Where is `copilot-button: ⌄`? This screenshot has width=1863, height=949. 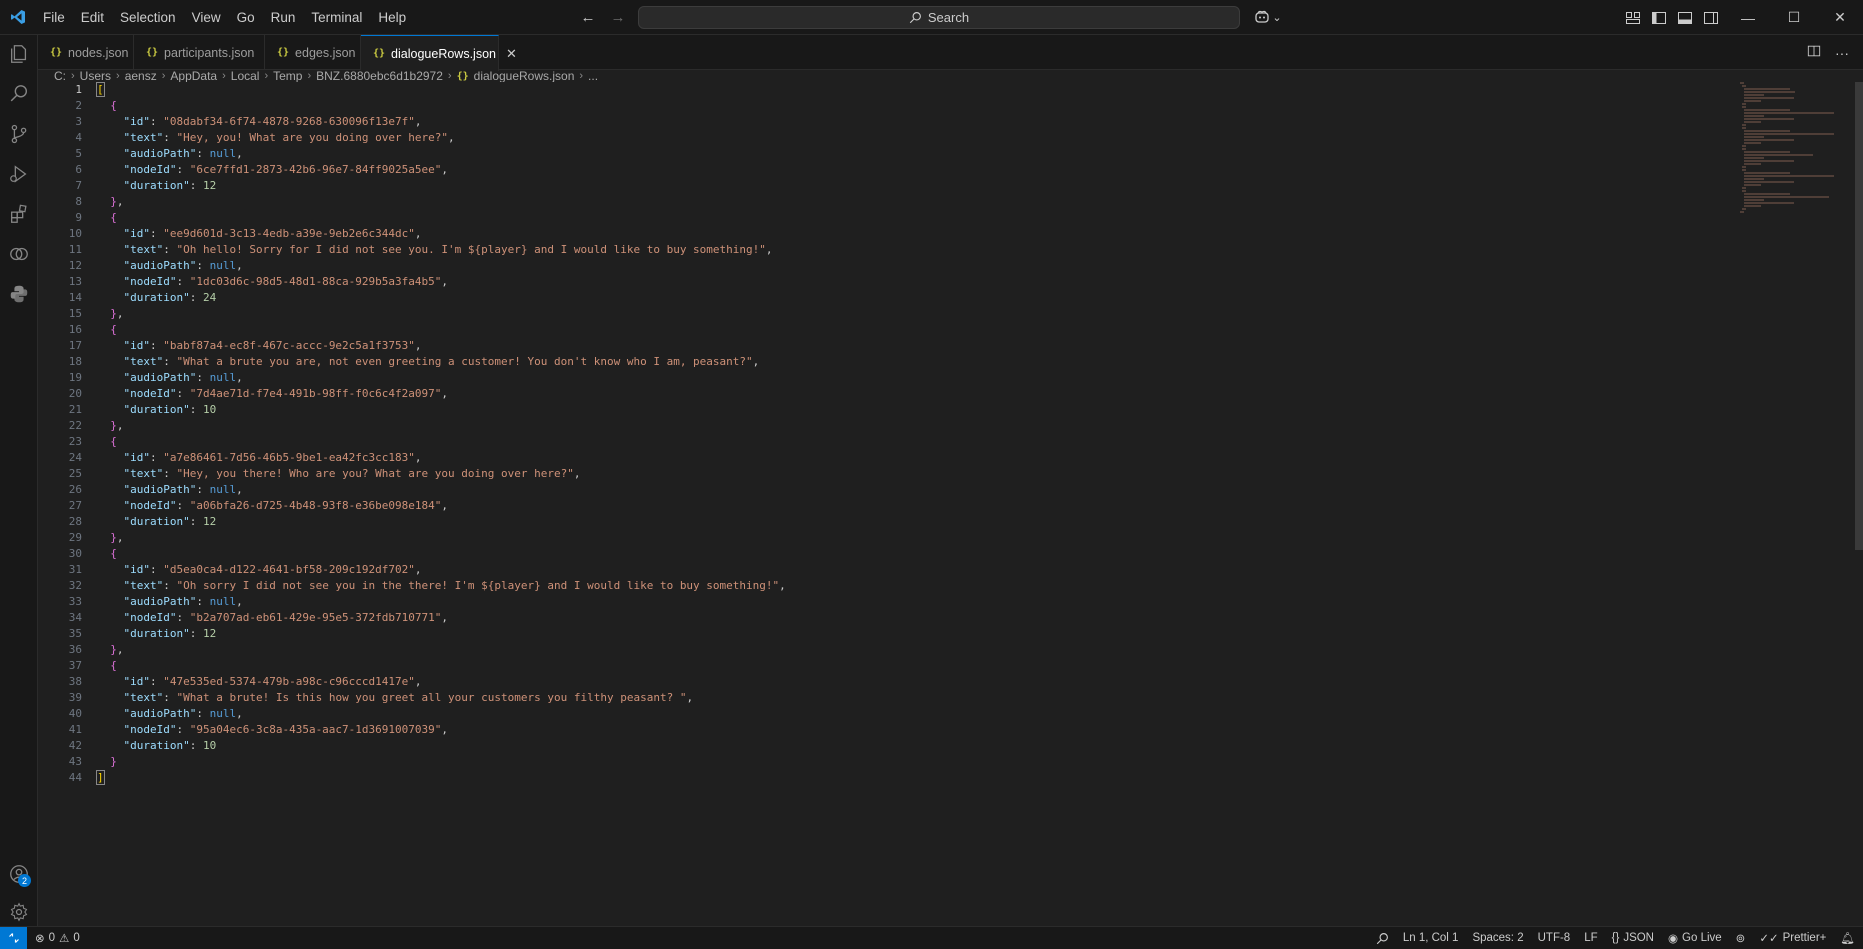 copilot-button: ⌄ is located at coordinates (1268, 17).